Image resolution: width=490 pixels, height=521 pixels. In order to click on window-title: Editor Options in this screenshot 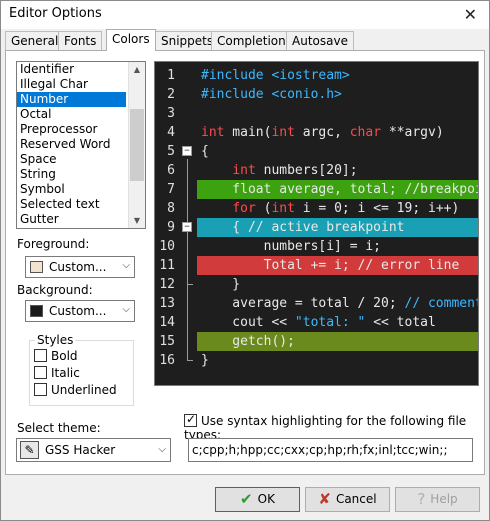, I will do `click(55, 13)`.